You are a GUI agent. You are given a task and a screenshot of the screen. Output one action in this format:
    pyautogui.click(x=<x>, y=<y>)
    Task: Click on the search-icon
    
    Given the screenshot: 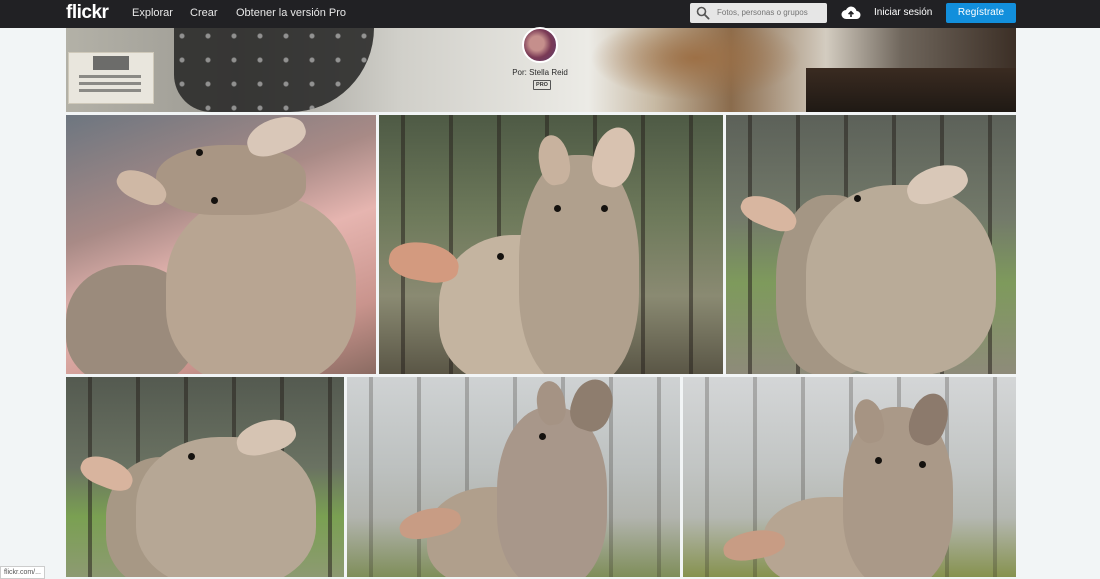 What is the action you would take?
    pyautogui.click(x=703, y=13)
    